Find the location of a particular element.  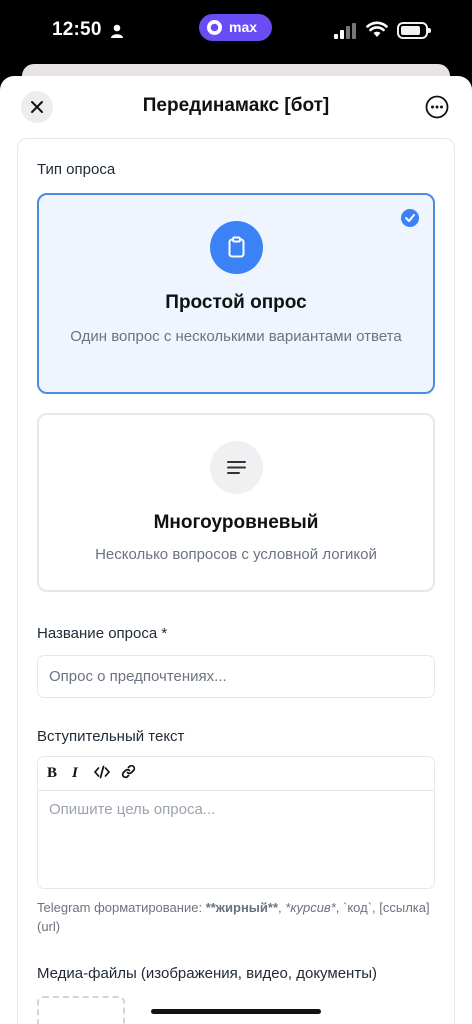

link-icon is located at coordinates (128, 771).